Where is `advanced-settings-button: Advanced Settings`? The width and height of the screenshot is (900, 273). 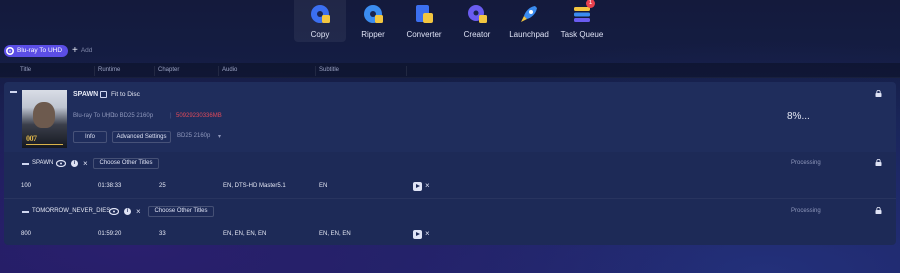
advanced-settings-button: Advanced Settings is located at coordinates (141, 137).